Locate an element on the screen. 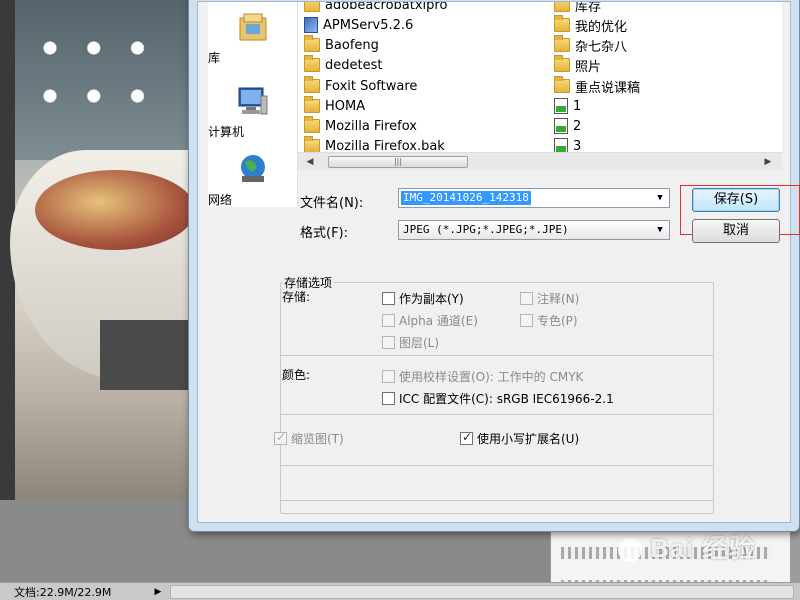  list-item: 杂七杂八 is located at coordinates (590, 45).